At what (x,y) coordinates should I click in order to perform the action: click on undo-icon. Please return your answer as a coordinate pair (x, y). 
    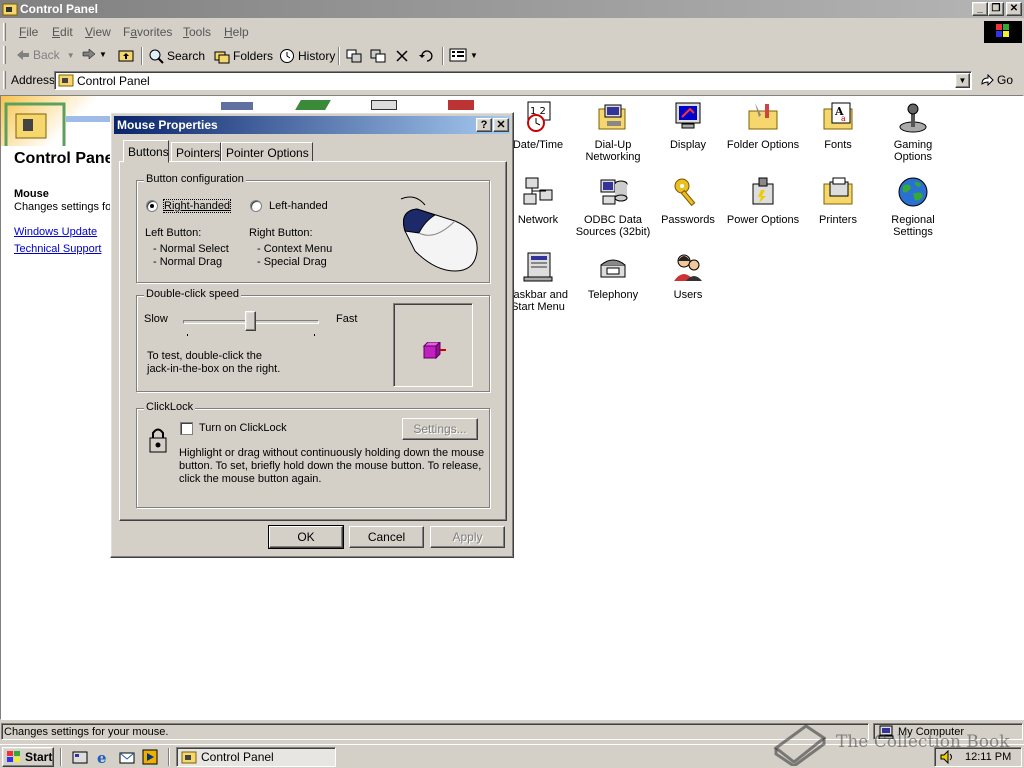
    Looking at the image, I should click on (426, 56).